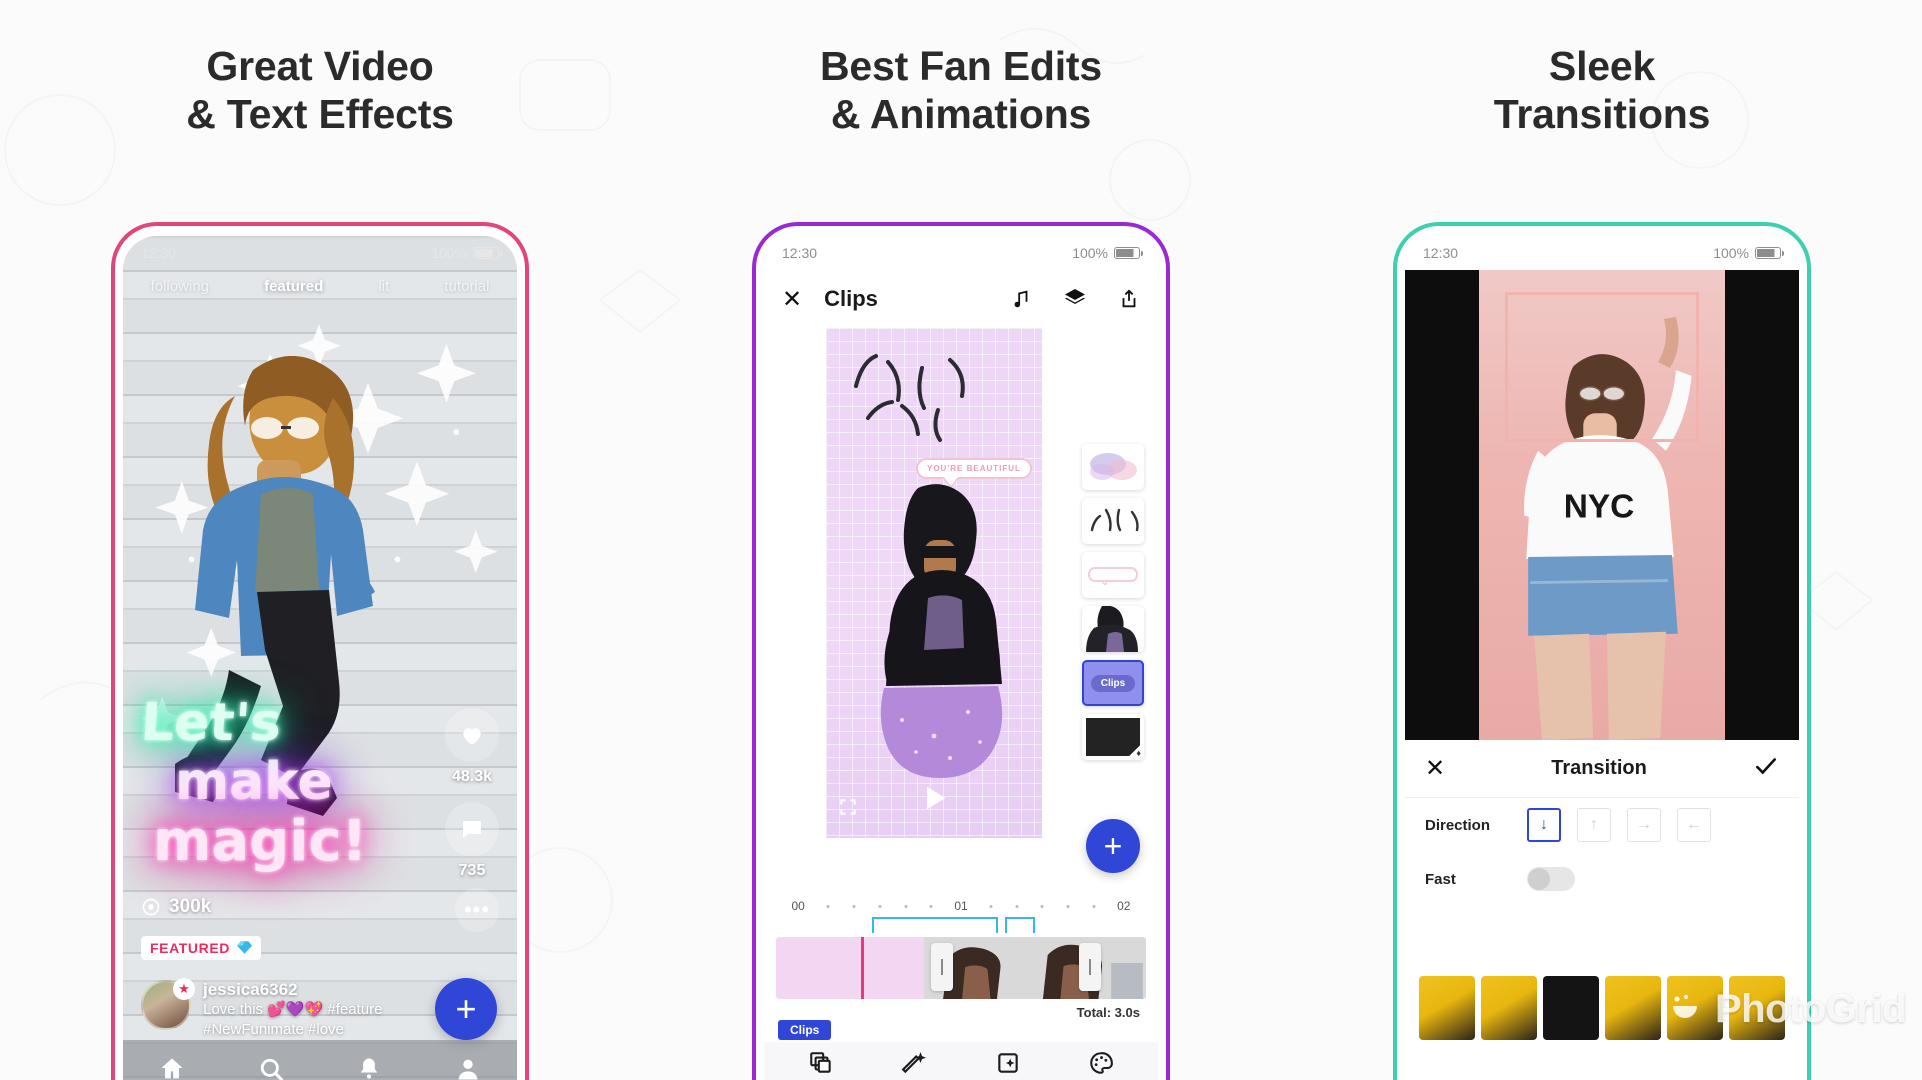 The image size is (1922, 1080). I want to click on video-preview-content: NYC, so click(1602, 505).